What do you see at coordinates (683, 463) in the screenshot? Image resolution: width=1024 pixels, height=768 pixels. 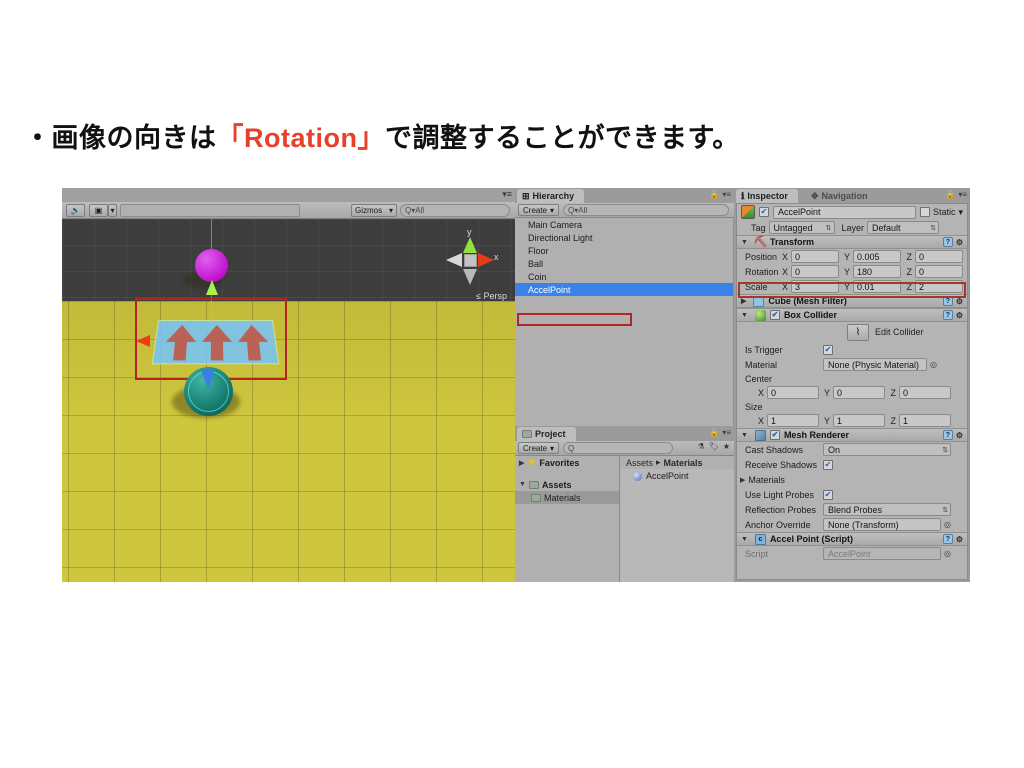 I see `breadcrumb-current: Materials` at bounding box center [683, 463].